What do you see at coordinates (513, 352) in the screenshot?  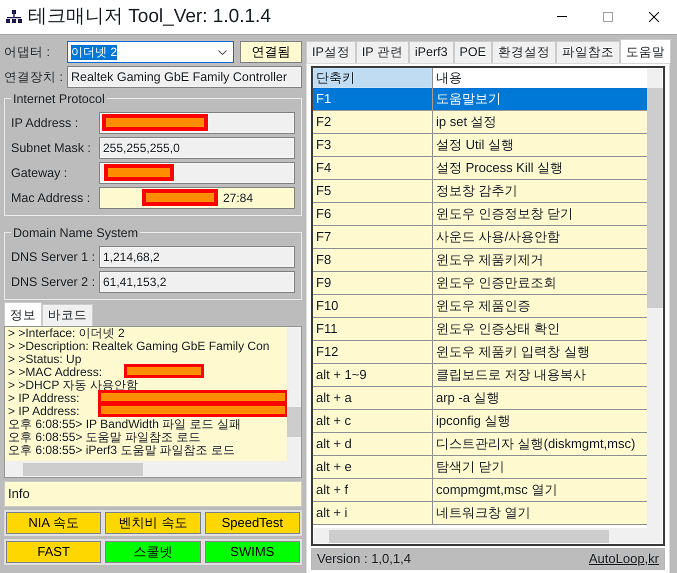 I see `table-cell-text: 윈도우 제품키 입력창 실행` at bounding box center [513, 352].